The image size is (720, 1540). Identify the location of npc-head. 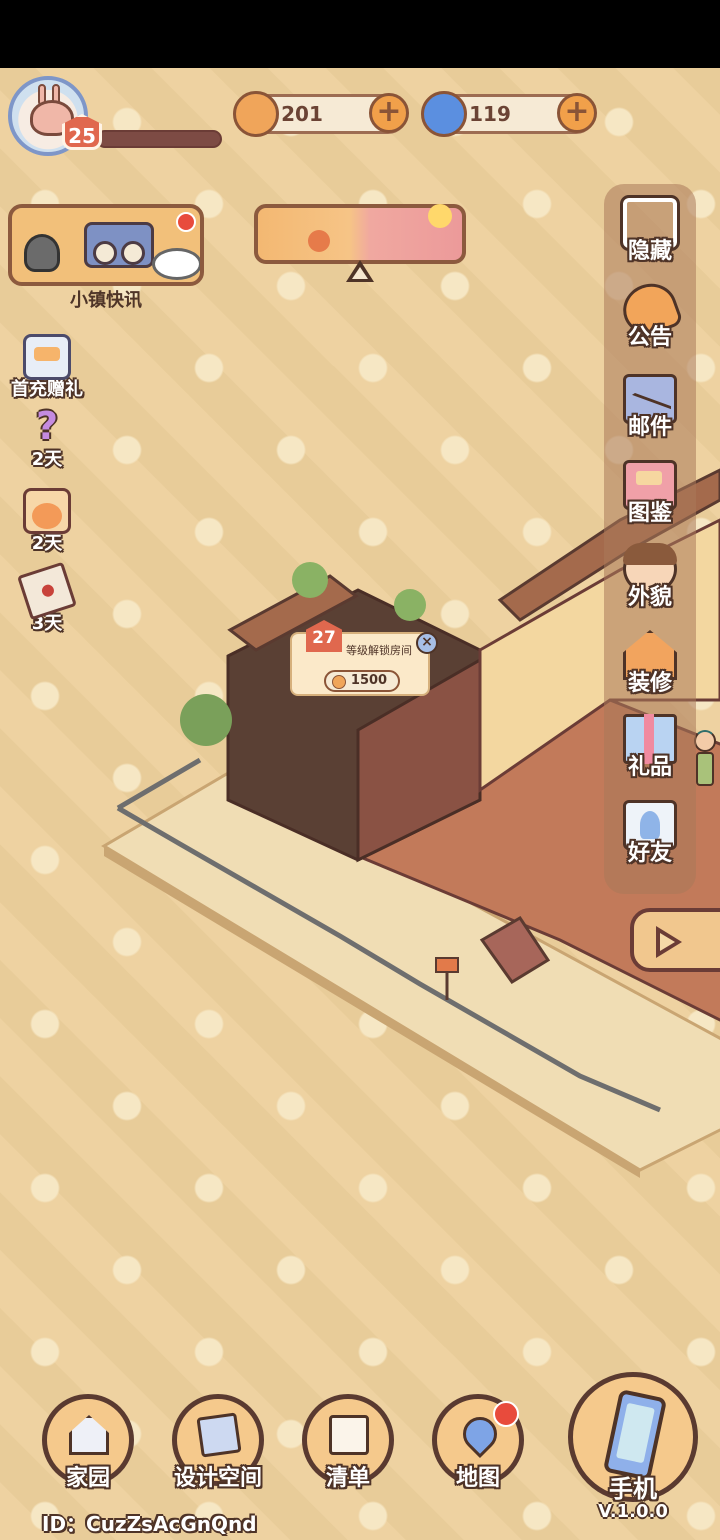
(705, 741).